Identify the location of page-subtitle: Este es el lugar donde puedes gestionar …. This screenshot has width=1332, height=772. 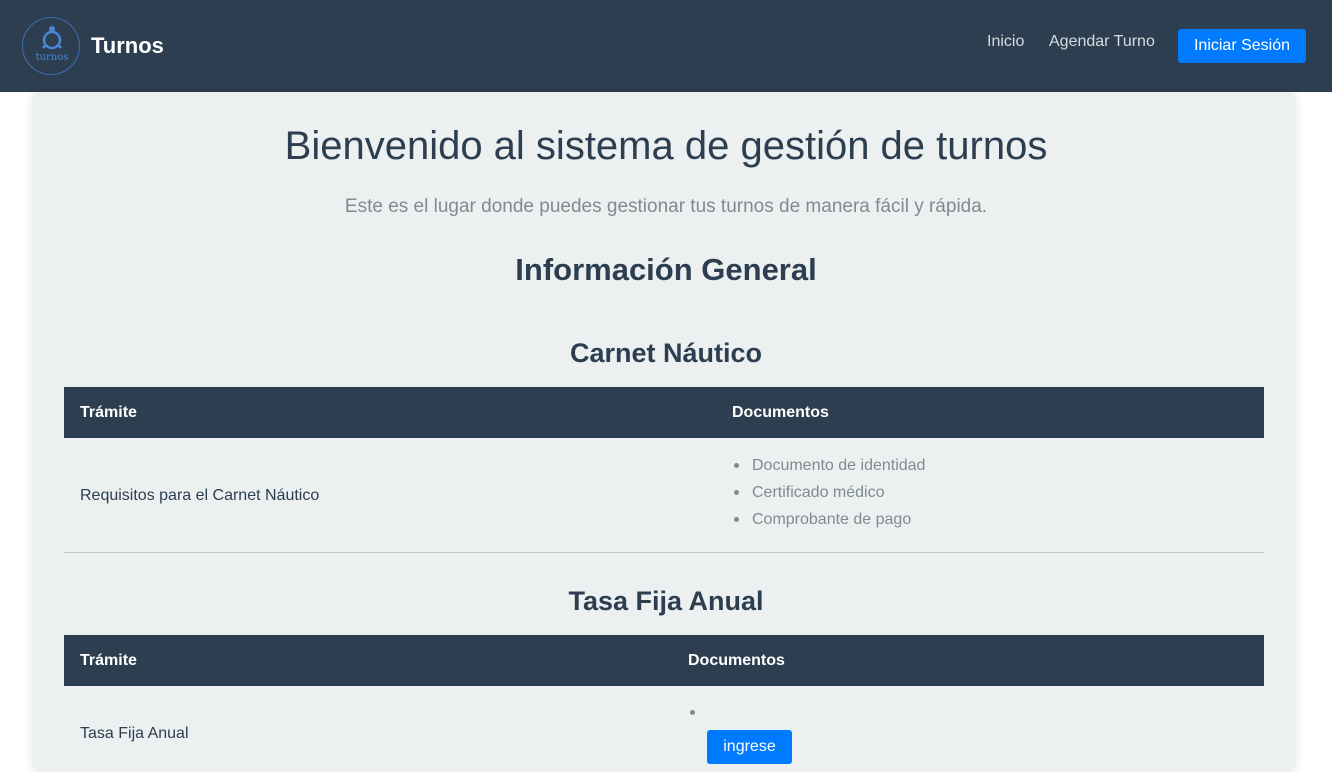
(666, 206).